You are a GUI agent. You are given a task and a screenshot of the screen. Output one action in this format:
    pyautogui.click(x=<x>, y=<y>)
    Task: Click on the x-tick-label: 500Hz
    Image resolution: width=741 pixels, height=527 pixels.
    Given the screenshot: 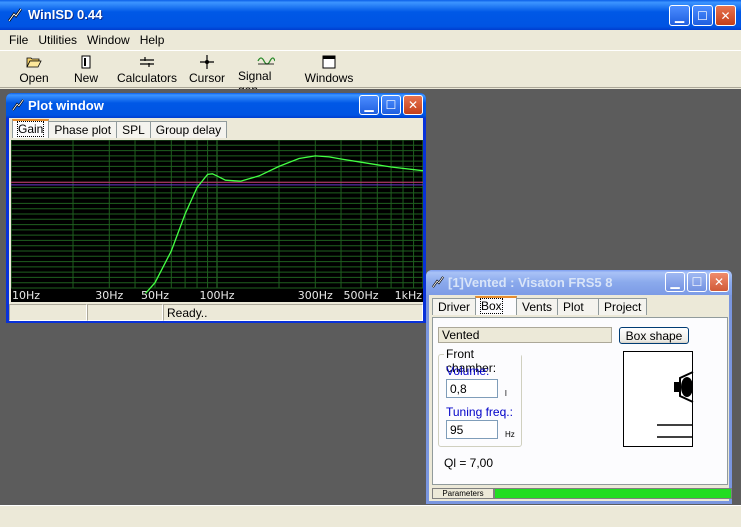 What is the action you would take?
    pyautogui.click(x=360, y=295)
    